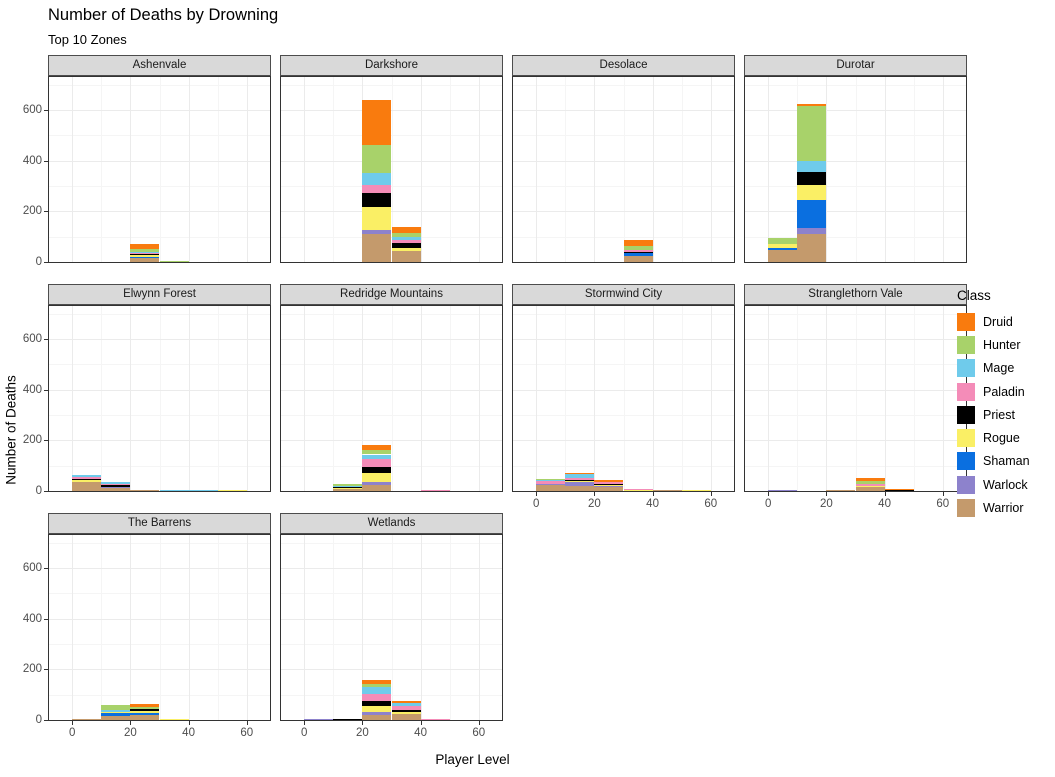 Image resolution: width=1055 pixels, height=777 pixels. I want to click on facet-panel: Wetlands, so click(391, 617).